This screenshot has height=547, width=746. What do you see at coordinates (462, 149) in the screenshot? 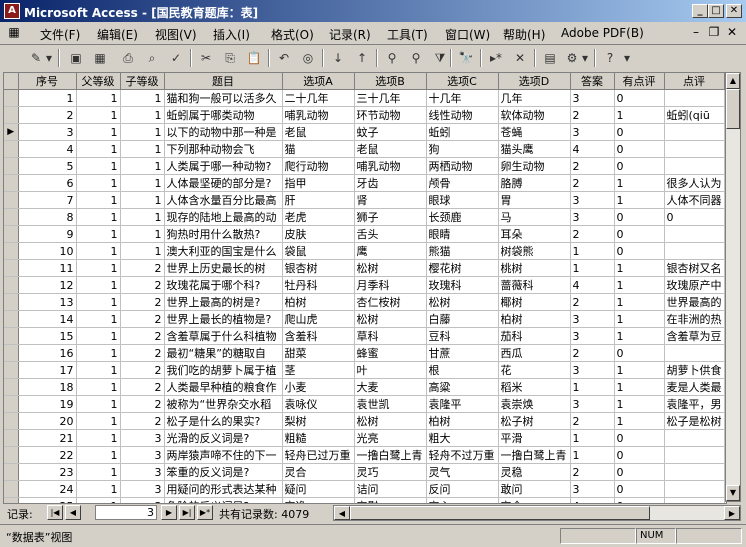
I see `table-cell: 狗` at bounding box center [462, 149].